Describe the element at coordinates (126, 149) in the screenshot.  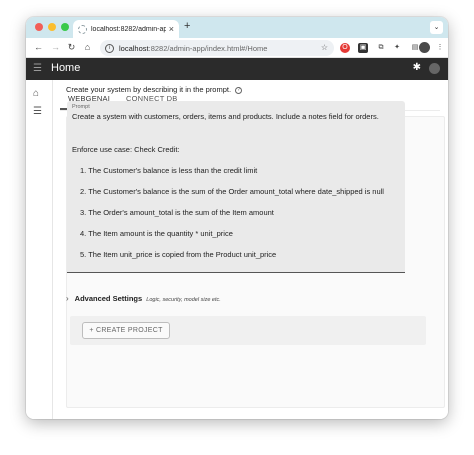
I see `prompt-line: Enforce use case: Check Credit:` at that location.